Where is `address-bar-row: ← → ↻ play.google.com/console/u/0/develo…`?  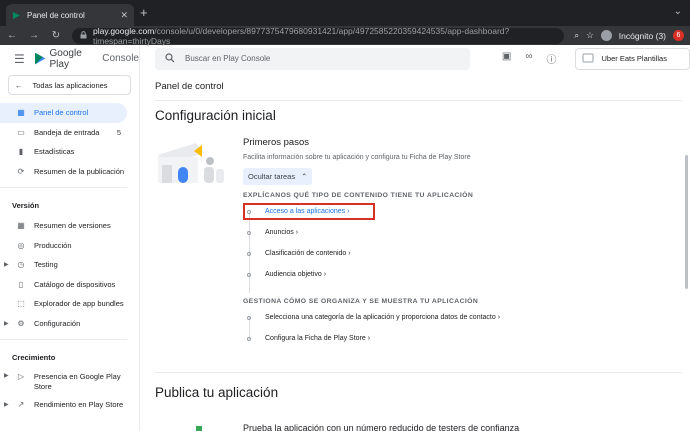
address-bar-row: ← → ↻ play.google.com/console/u/0/develo… is located at coordinates (345, 35).